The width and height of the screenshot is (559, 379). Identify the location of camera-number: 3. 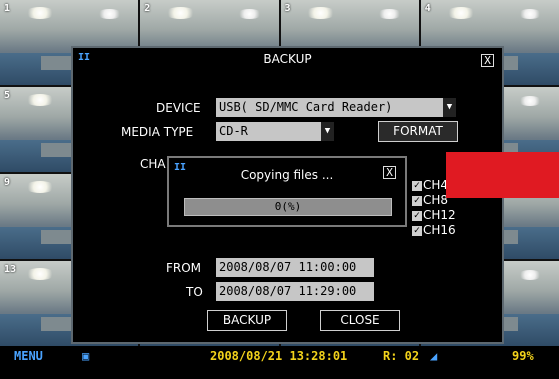
(287, 8).